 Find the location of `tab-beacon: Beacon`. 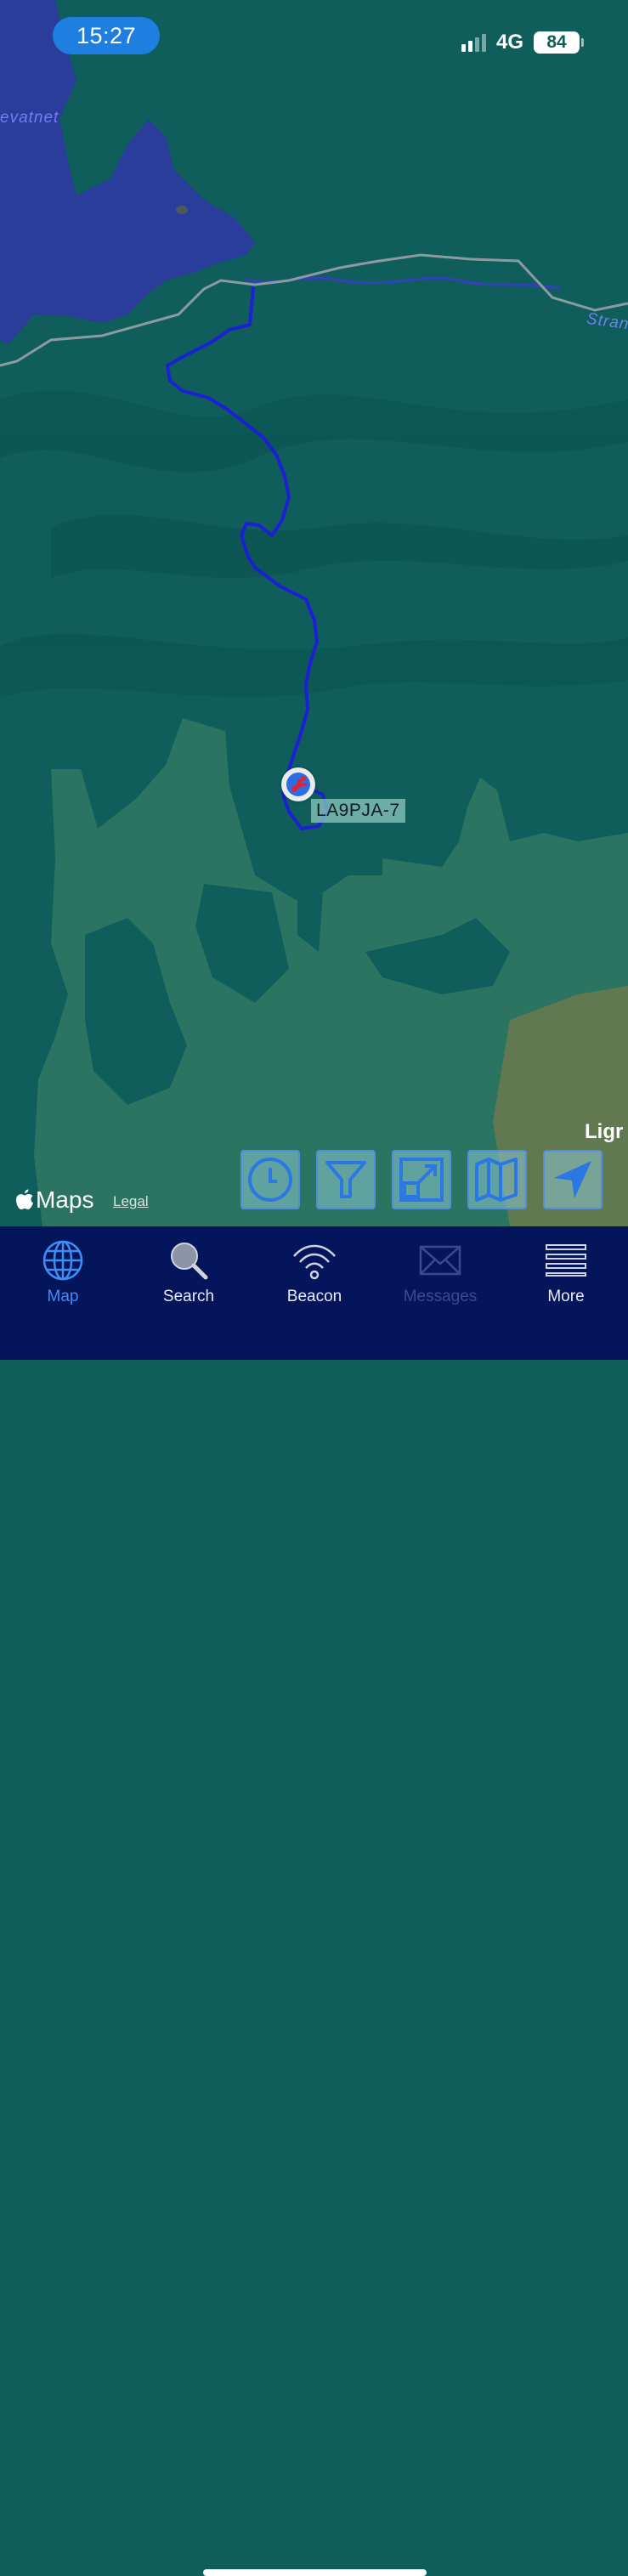

tab-beacon: Beacon is located at coordinates (314, 1273).